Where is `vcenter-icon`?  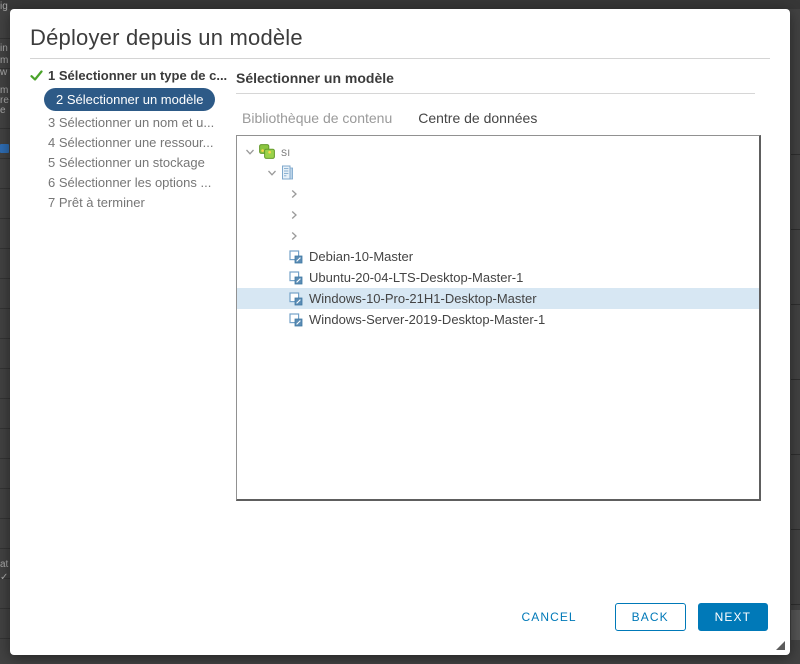
vcenter-icon is located at coordinates (267, 151).